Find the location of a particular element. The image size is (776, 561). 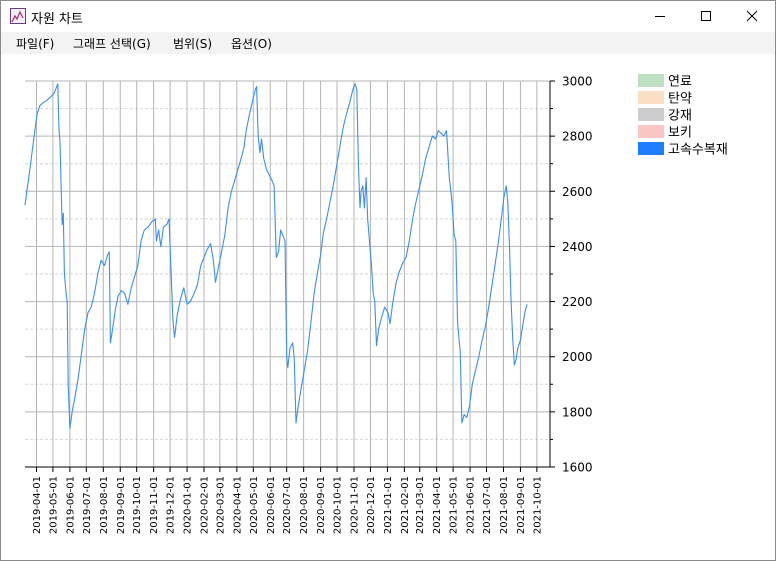

close-button is located at coordinates (752, 16).